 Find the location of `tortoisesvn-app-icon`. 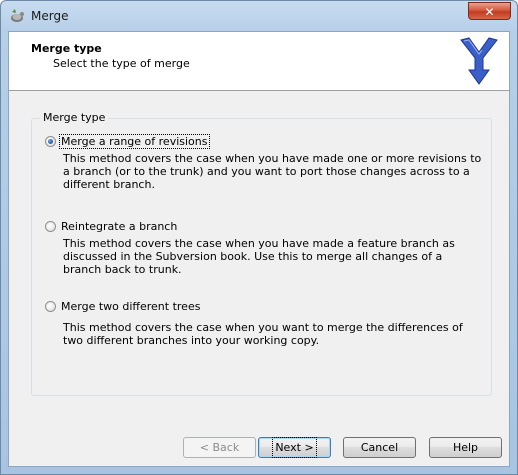

tortoisesvn-app-icon is located at coordinates (17, 15).